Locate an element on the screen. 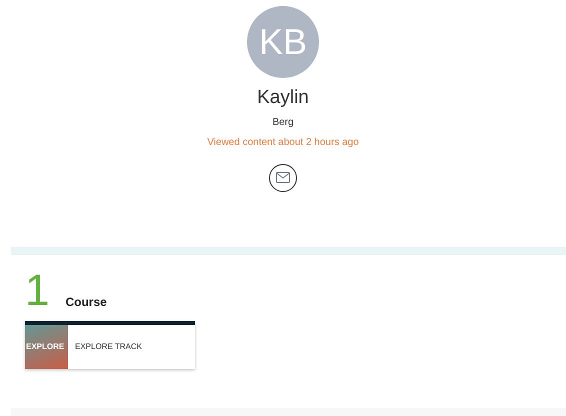  first-name: Kaylin is located at coordinates (283, 98).